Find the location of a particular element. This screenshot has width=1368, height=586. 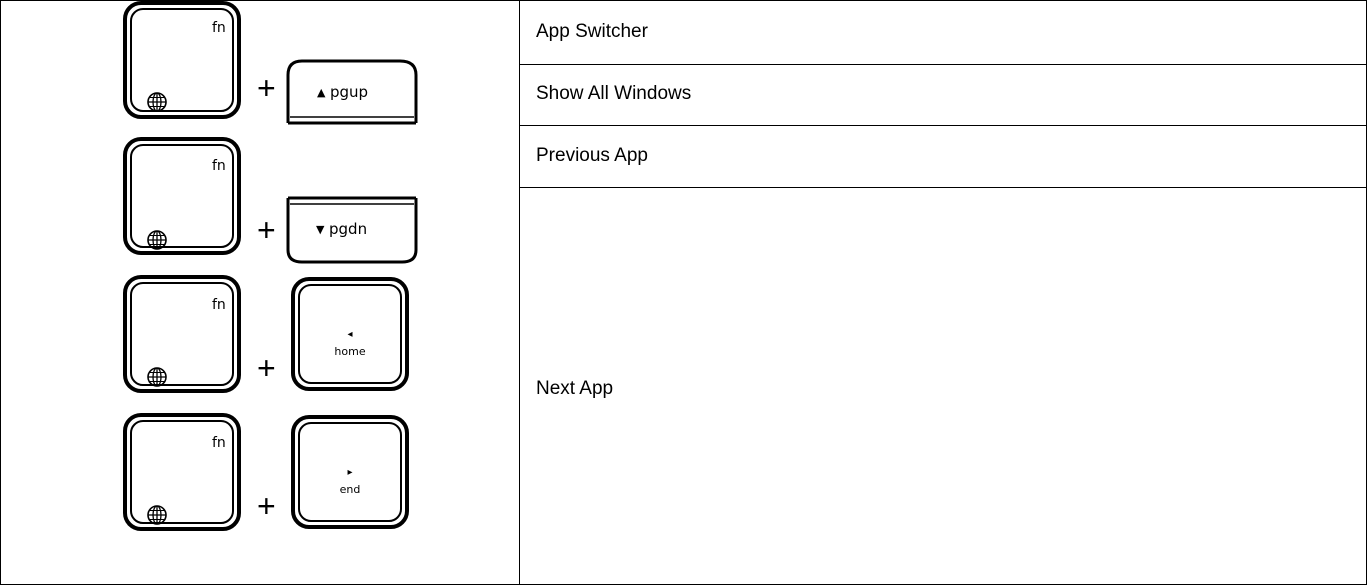

table-border-top is located at coordinates (683, 0).